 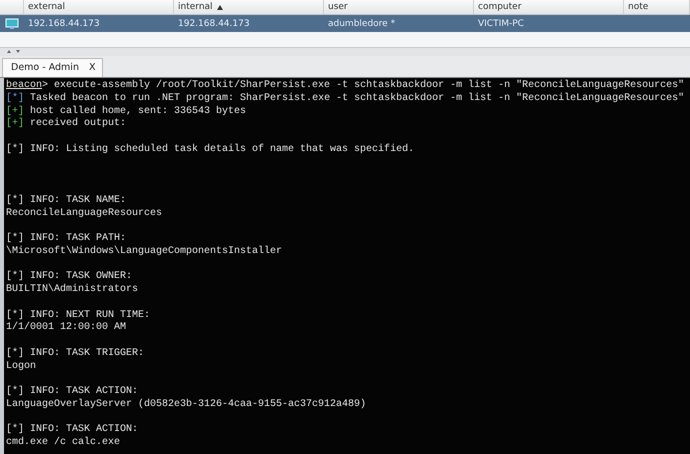 What do you see at coordinates (14, 52) in the screenshot?
I see `split-arrows-icon` at bounding box center [14, 52].